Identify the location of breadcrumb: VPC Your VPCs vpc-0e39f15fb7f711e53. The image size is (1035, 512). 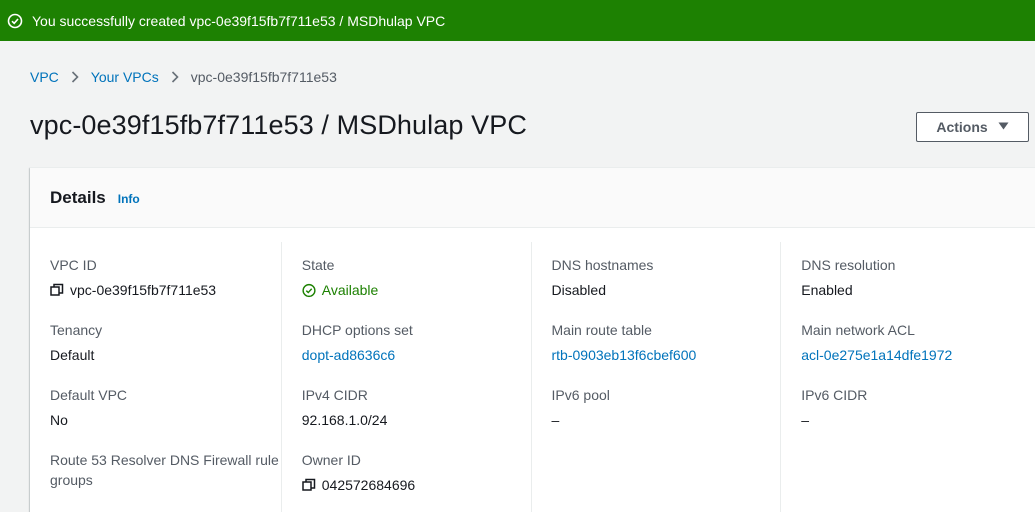
(183, 77).